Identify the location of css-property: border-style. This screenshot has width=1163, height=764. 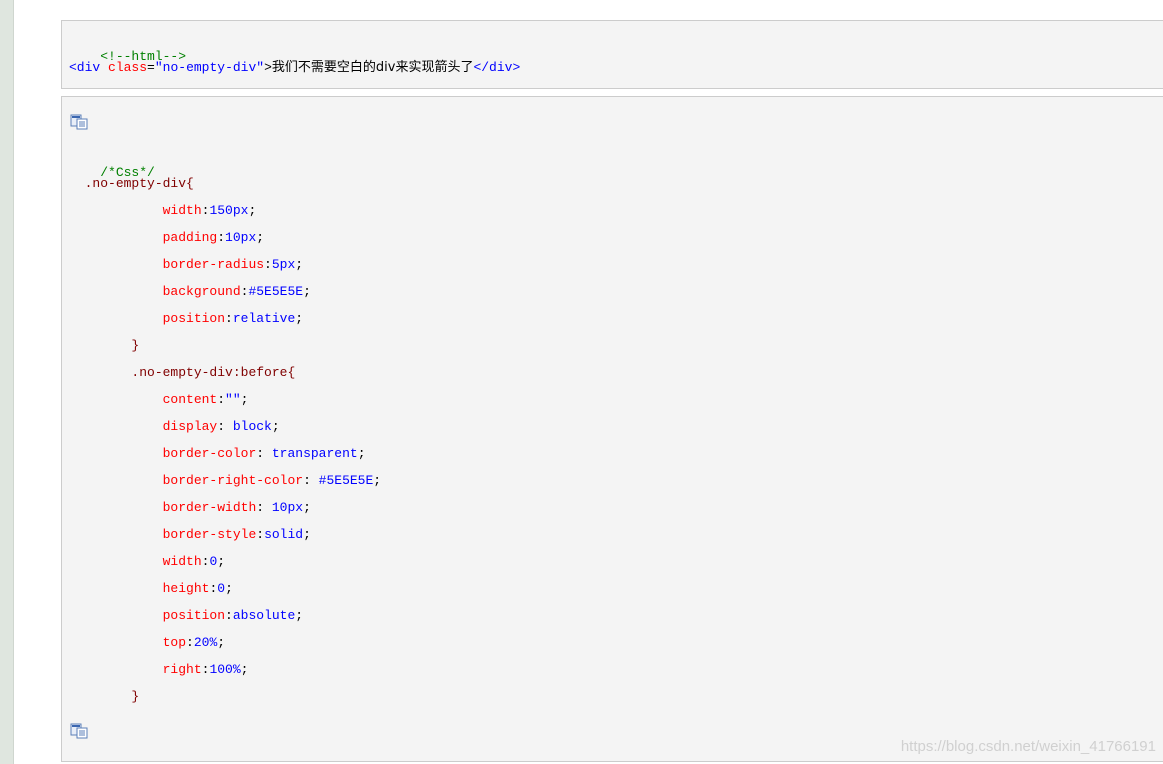
(209, 534).